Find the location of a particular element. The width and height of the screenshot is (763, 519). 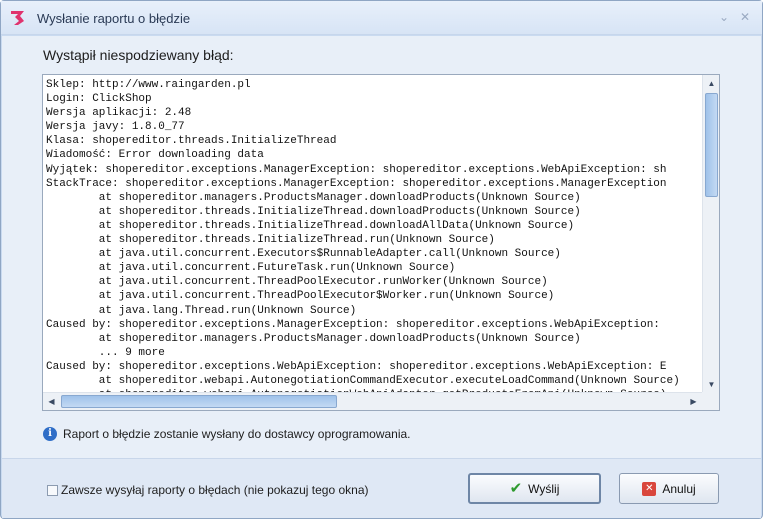

cancel-button: ✕ Anuluj is located at coordinates (669, 488).